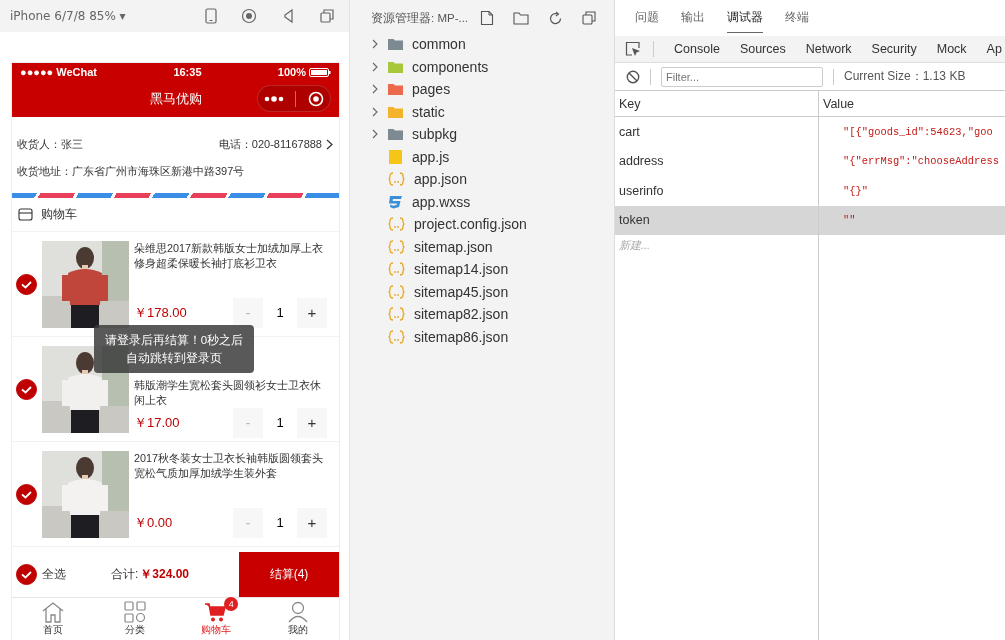 The image size is (1005, 640). What do you see at coordinates (641, 190) in the screenshot?
I see `key-cell: userinfo` at bounding box center [641, 190].